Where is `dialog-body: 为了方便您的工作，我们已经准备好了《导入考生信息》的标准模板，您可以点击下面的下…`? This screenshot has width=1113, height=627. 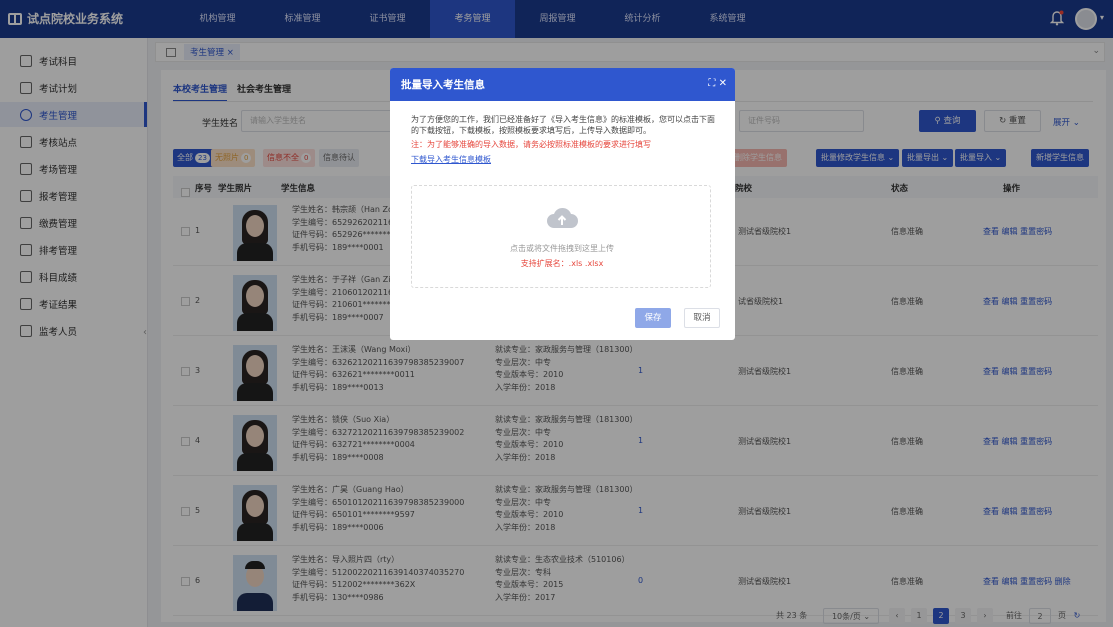
dialog-body: 为了方便您的工作，我们已经准备好了《导入考生信息》的标准模板，您可以点击下面的下… is located at coordinates (563, 203).